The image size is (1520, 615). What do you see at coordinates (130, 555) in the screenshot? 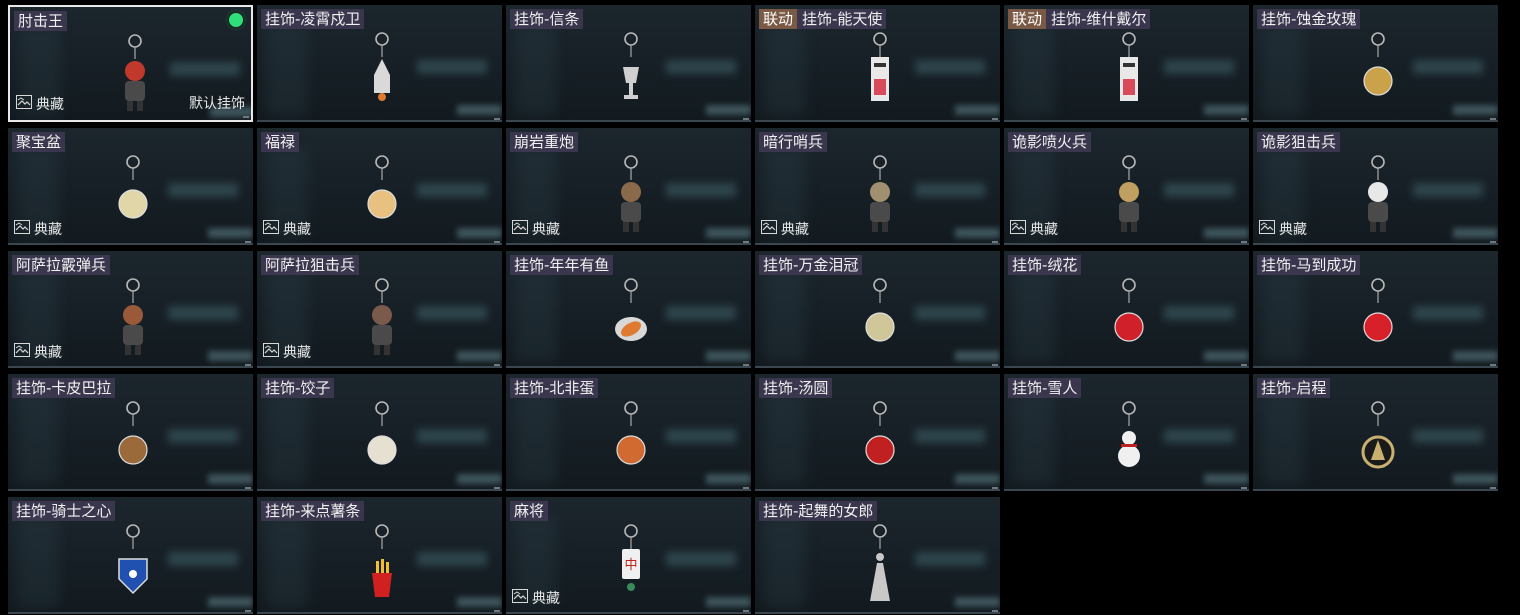
I see `charm-card: 挂饰-骑士之心` at bounding box center [130, 555].